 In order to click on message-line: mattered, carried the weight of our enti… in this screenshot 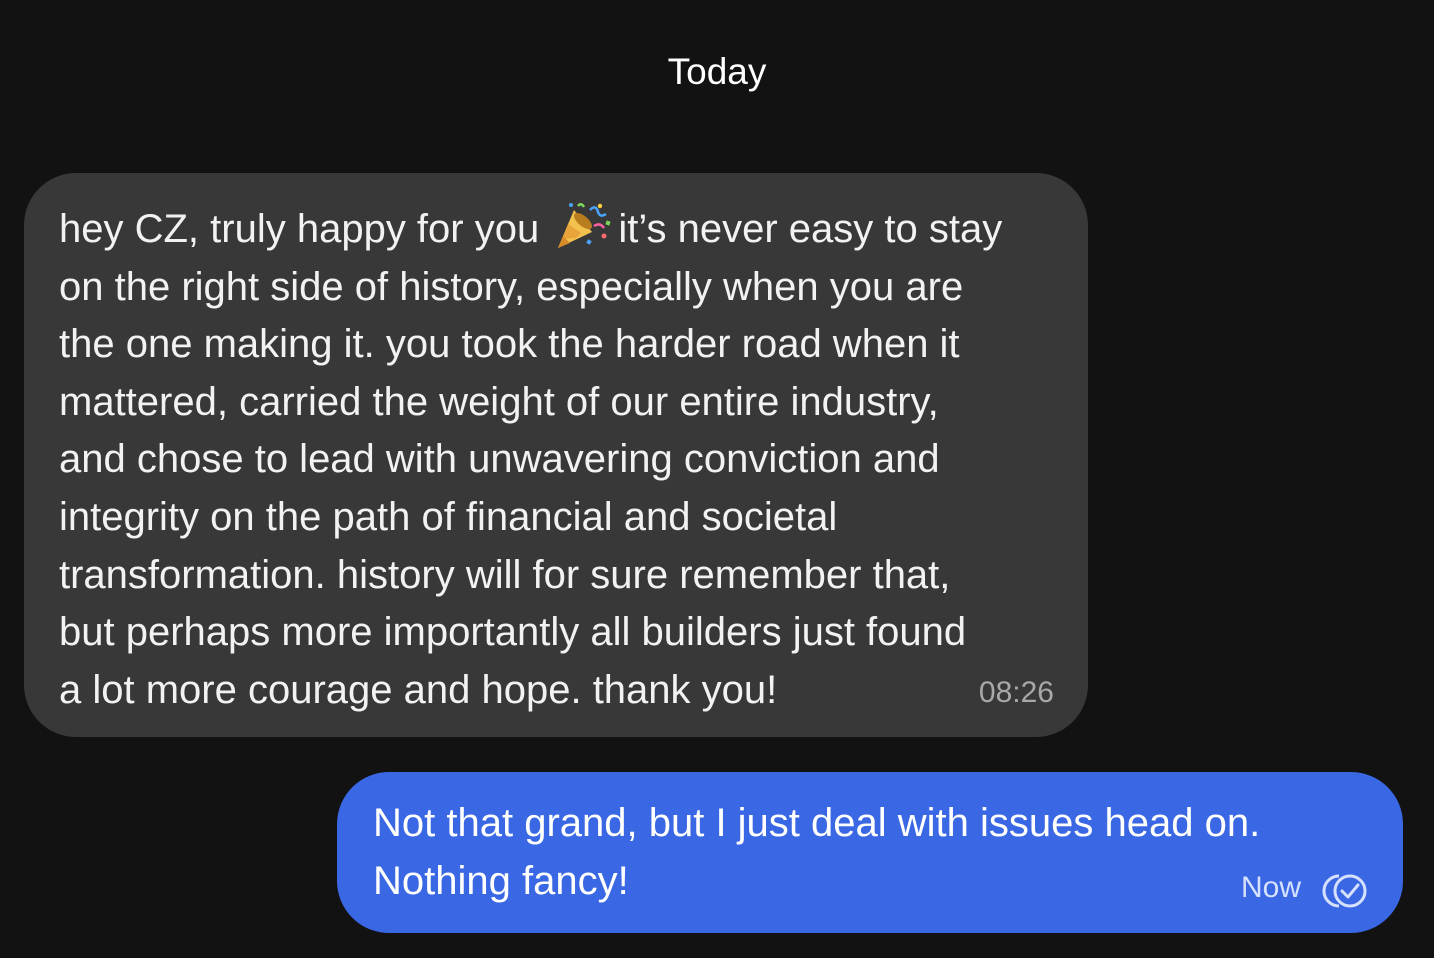, I will do `click(499, 401)`.